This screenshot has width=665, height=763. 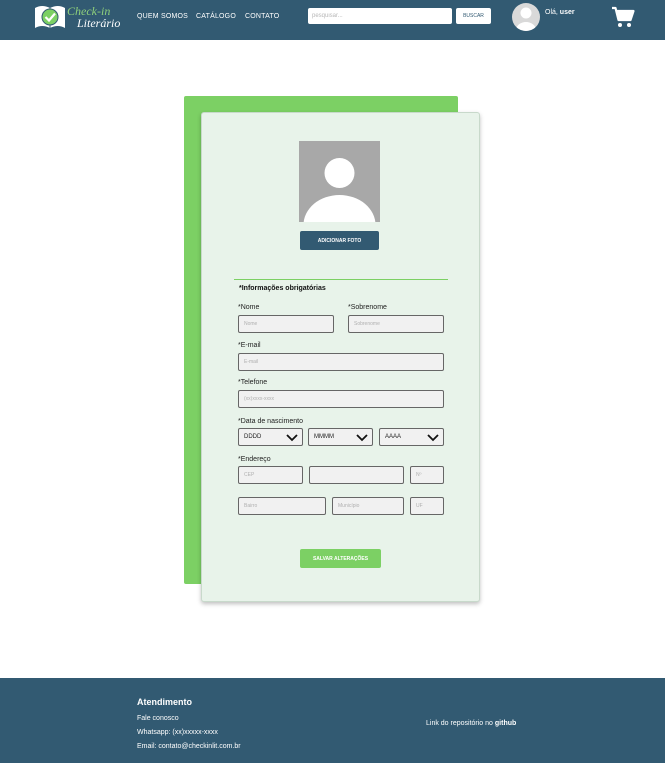 I want to click on book-check-icon, so click(x=50, y=17).